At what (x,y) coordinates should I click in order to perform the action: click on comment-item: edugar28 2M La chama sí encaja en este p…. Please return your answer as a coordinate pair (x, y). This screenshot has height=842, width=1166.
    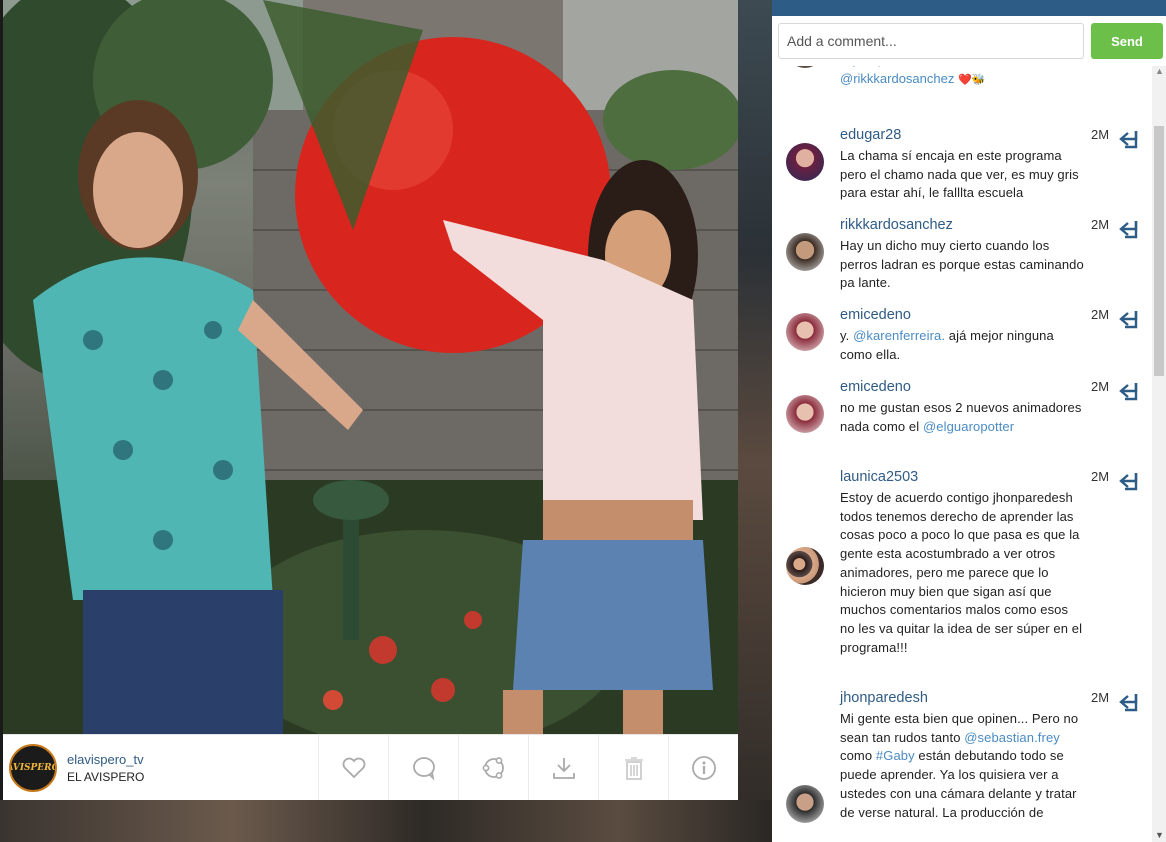
    Looking at the image, I should click on (962, 167).